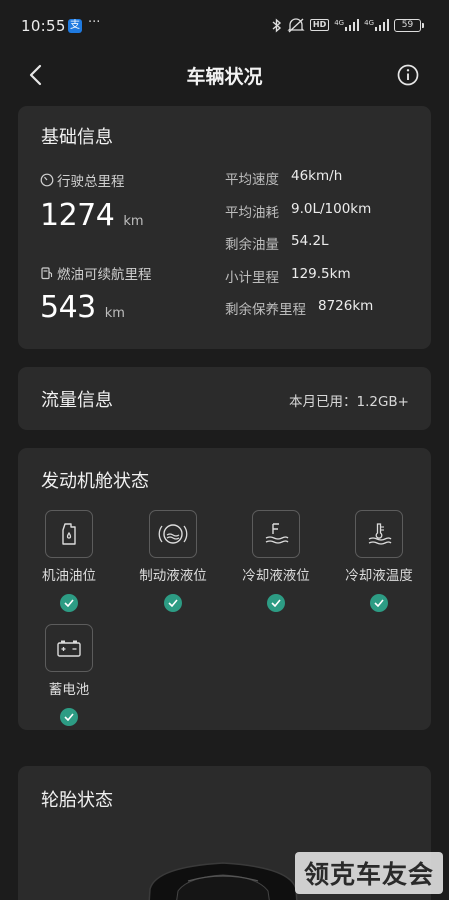  What do you see at coordinates (369, 23) in the screenshot?
I see `network-gen-label-2: 4G` at bounding box center [369, 23].